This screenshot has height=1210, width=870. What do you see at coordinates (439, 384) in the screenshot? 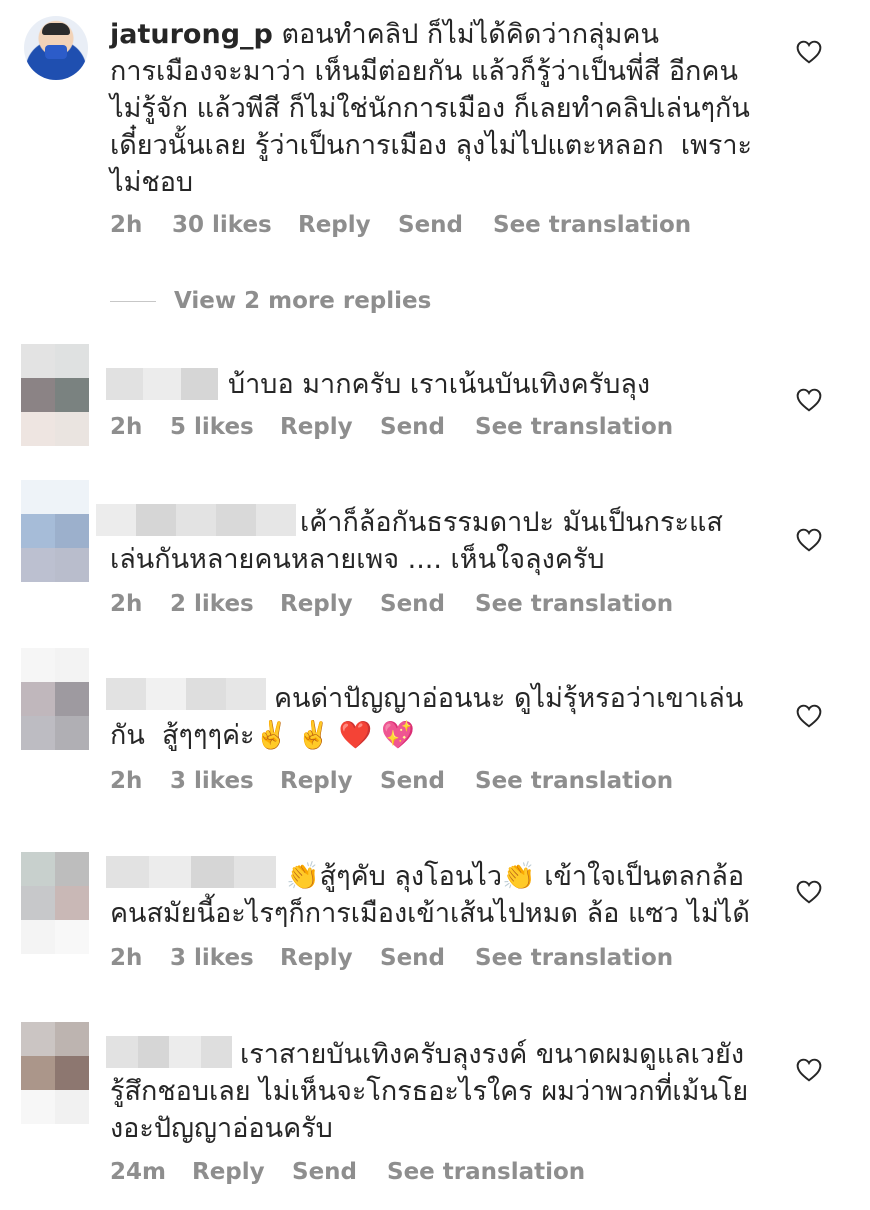
I see `comment-text: บ้าบอ มากครับ เราเน้นบันเทิงครับลุง` at bounding box center [439, 384].